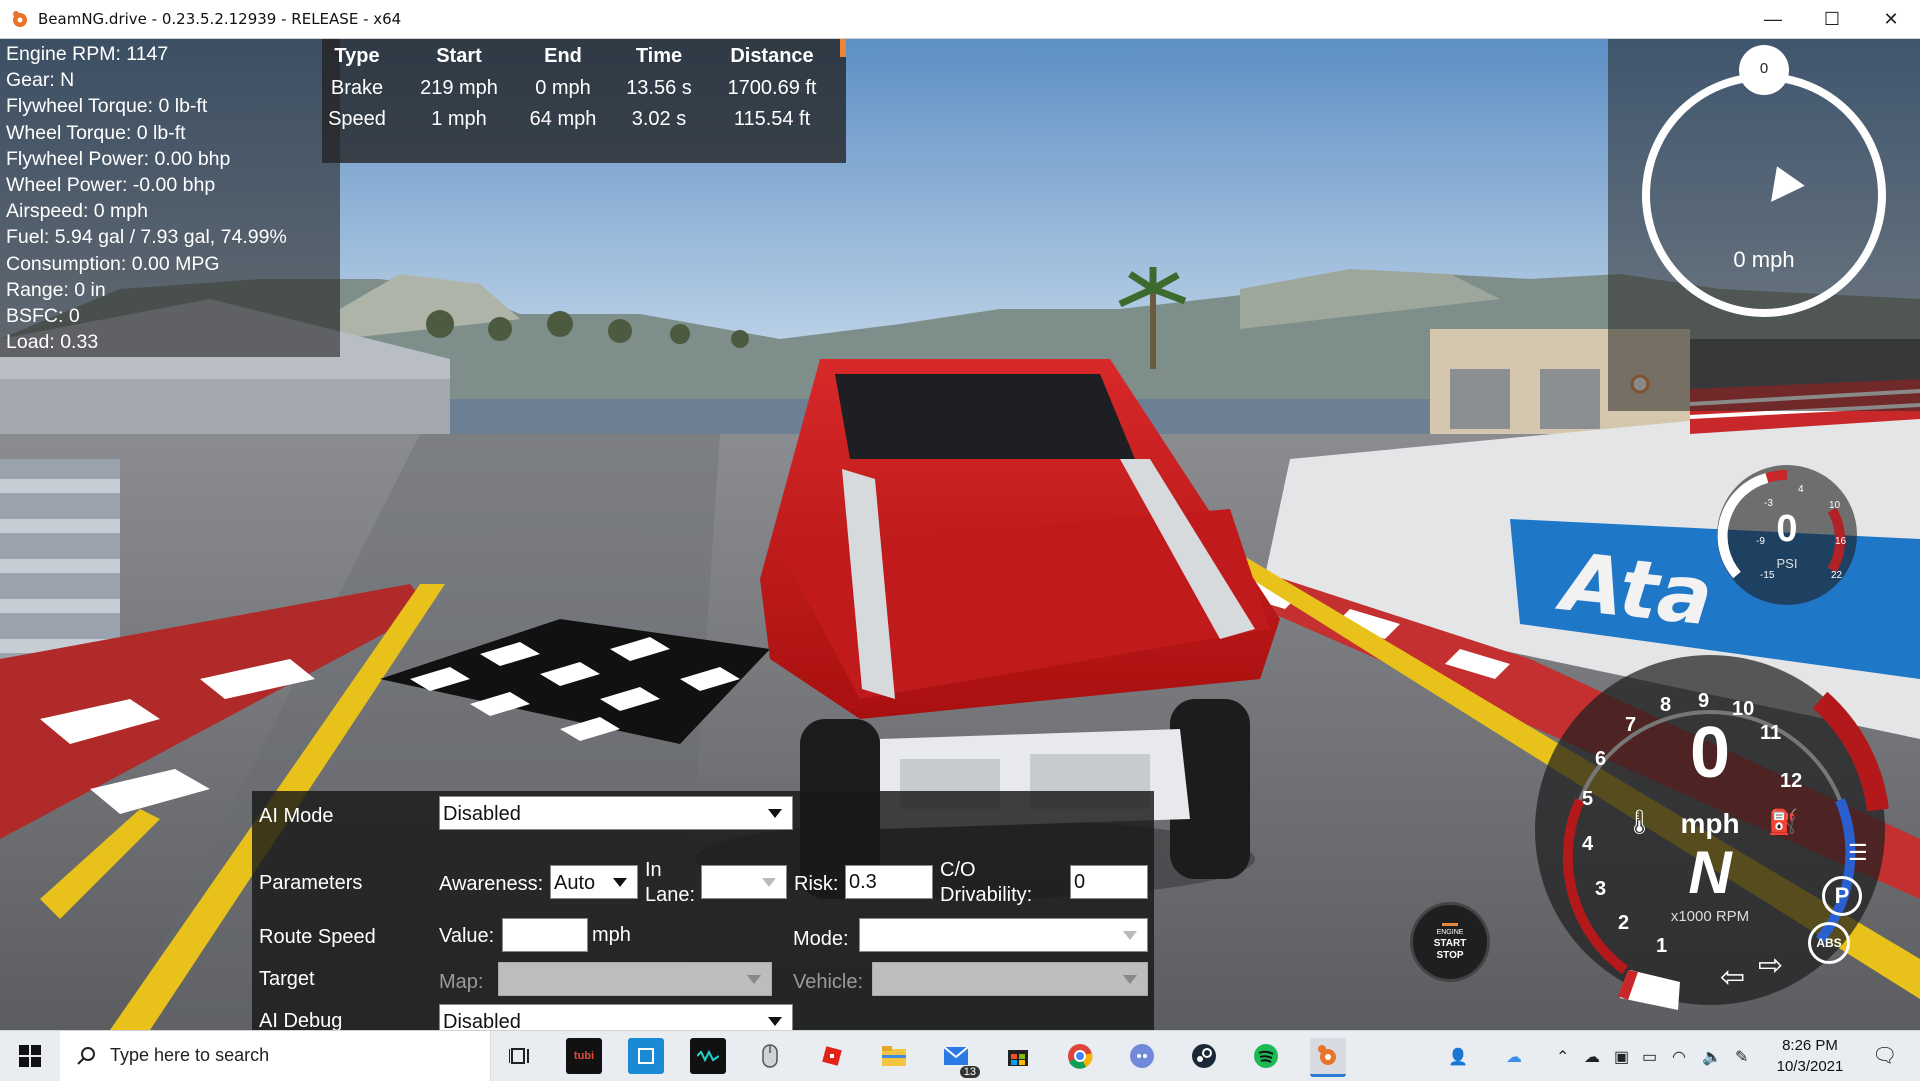 Image resolution: width=1920 pixels, height=1081 pixels. What do you see at coordinates (832, 1056) in the screenshot?
I see `roblox-app-icon` at bounding box center [832, 1056].